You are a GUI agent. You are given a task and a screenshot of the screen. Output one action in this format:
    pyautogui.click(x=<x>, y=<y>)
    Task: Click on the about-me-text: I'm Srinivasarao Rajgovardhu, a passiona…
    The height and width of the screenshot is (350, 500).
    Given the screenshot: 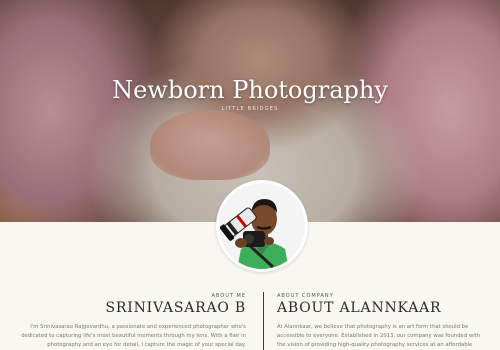 What is the action you would take?
    pyautogui.click(x=133, y=336)
    